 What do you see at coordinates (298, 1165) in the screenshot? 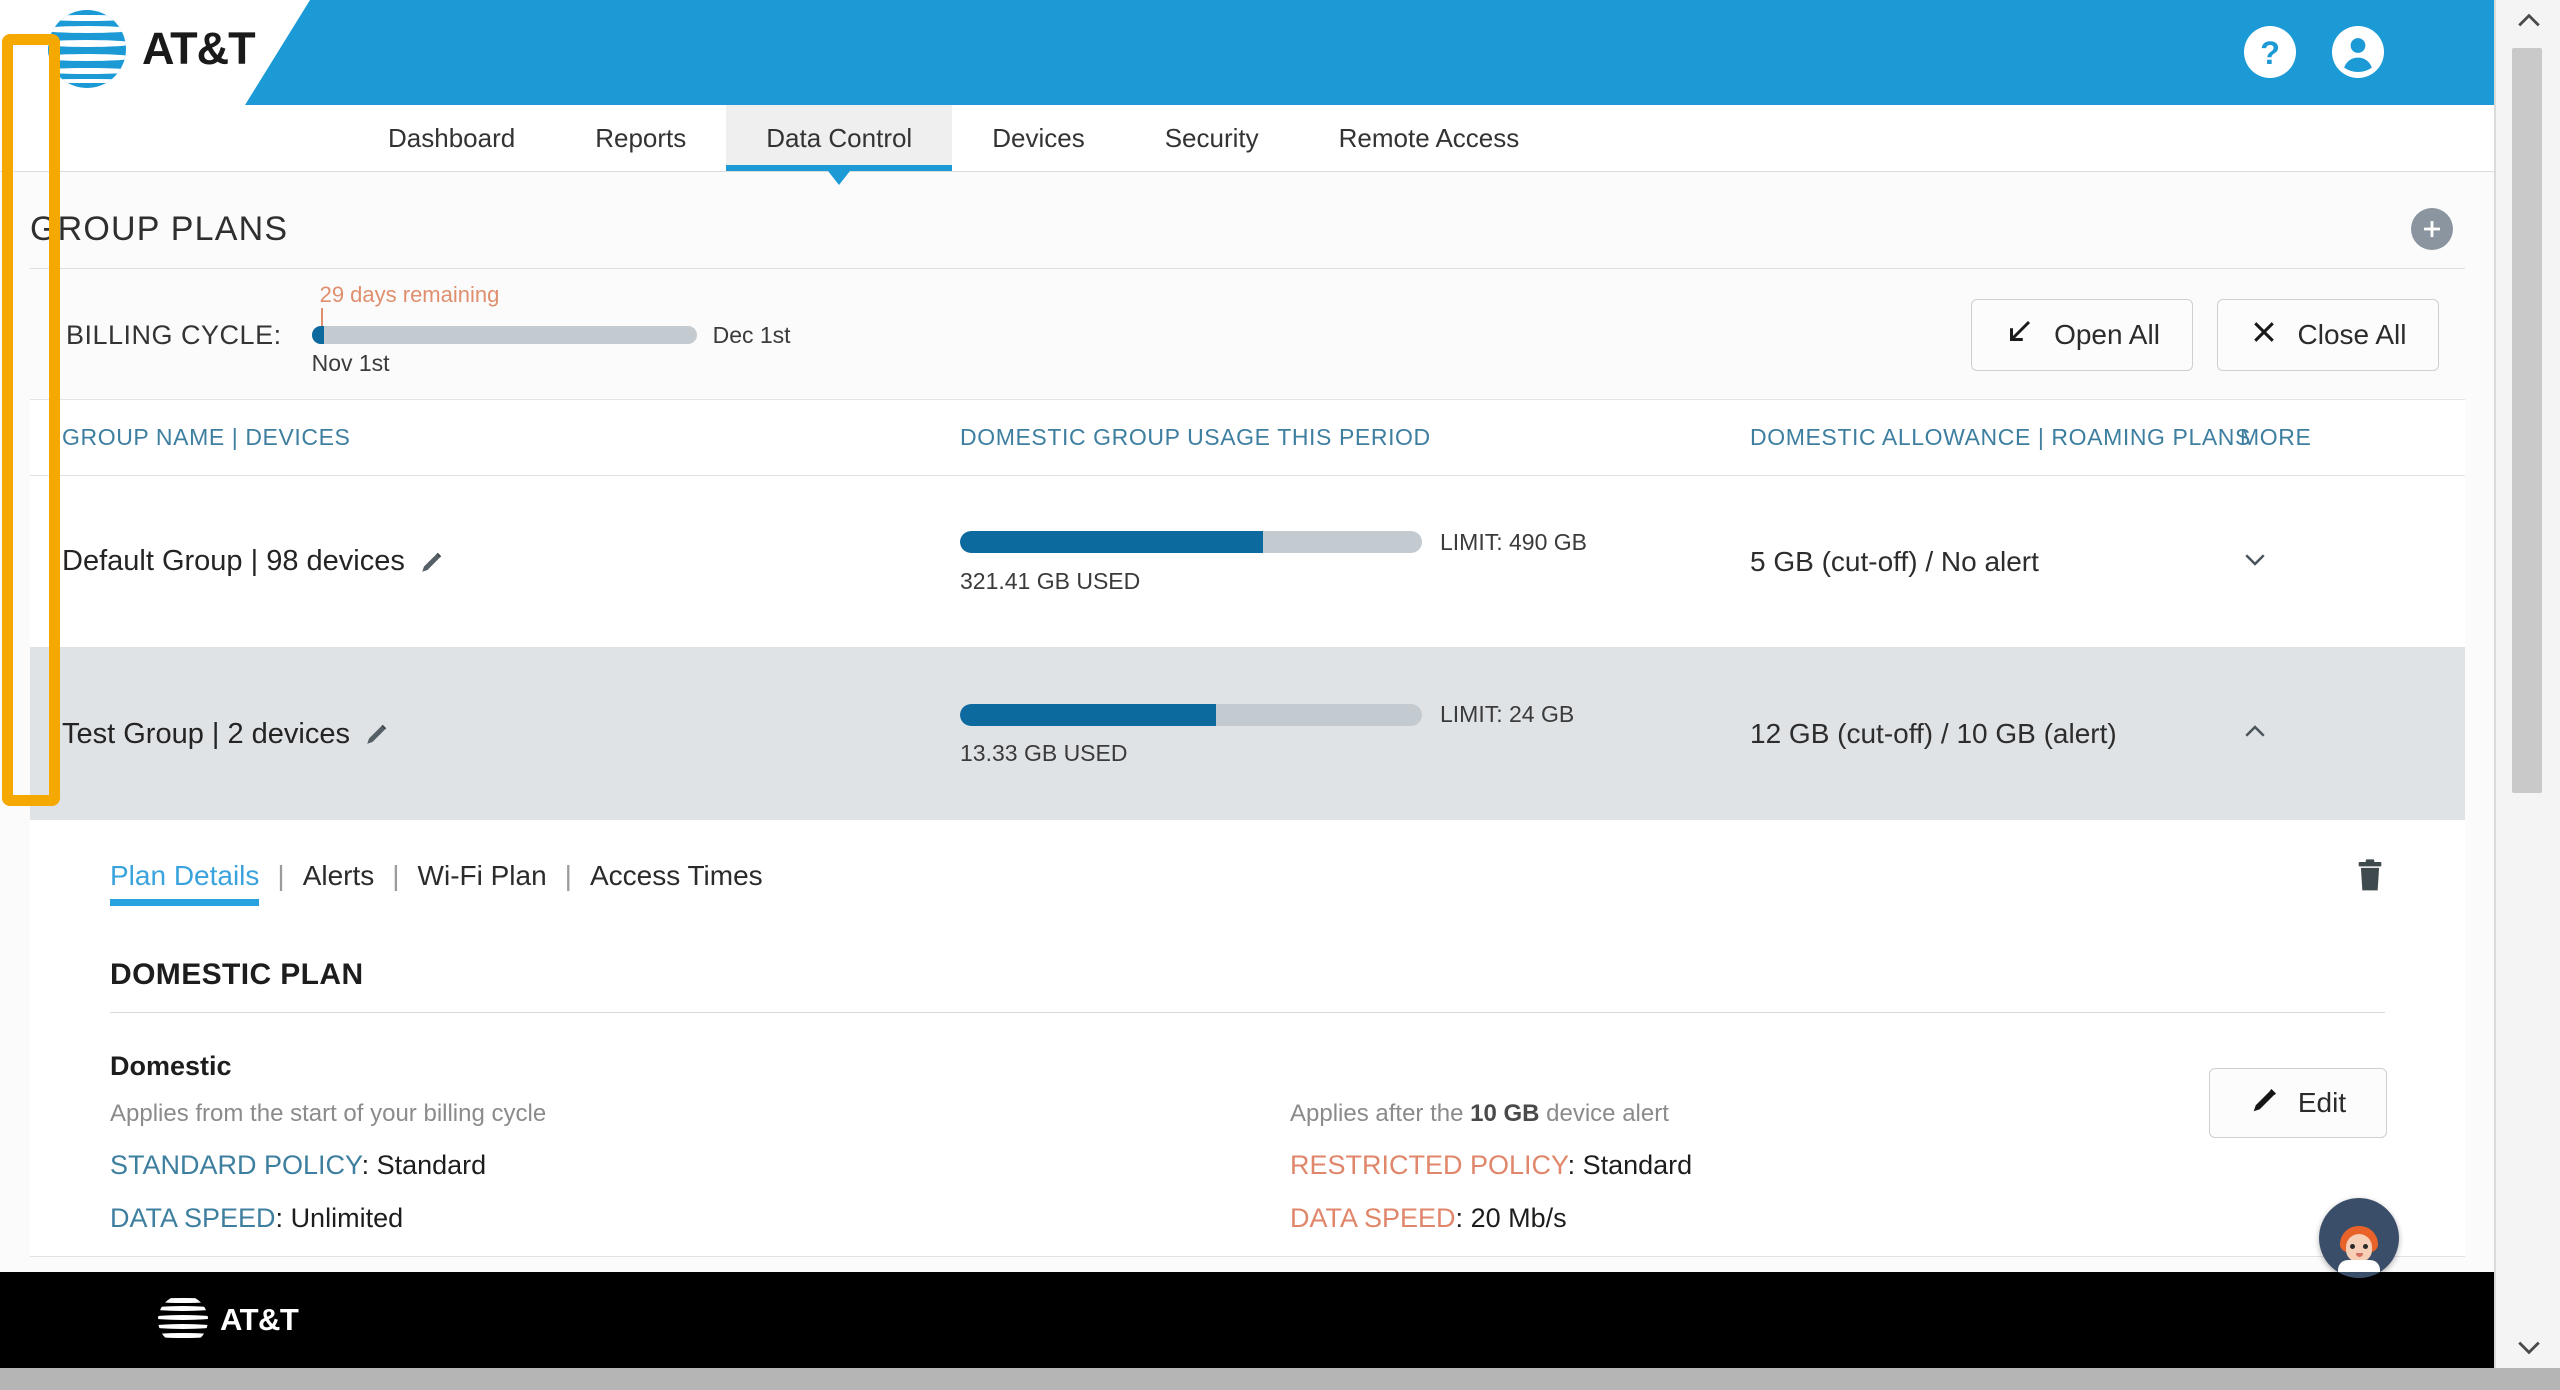
I see `standard-policy-line: STANDARD POLICY: Standard` at bounding box center [298, 1165].